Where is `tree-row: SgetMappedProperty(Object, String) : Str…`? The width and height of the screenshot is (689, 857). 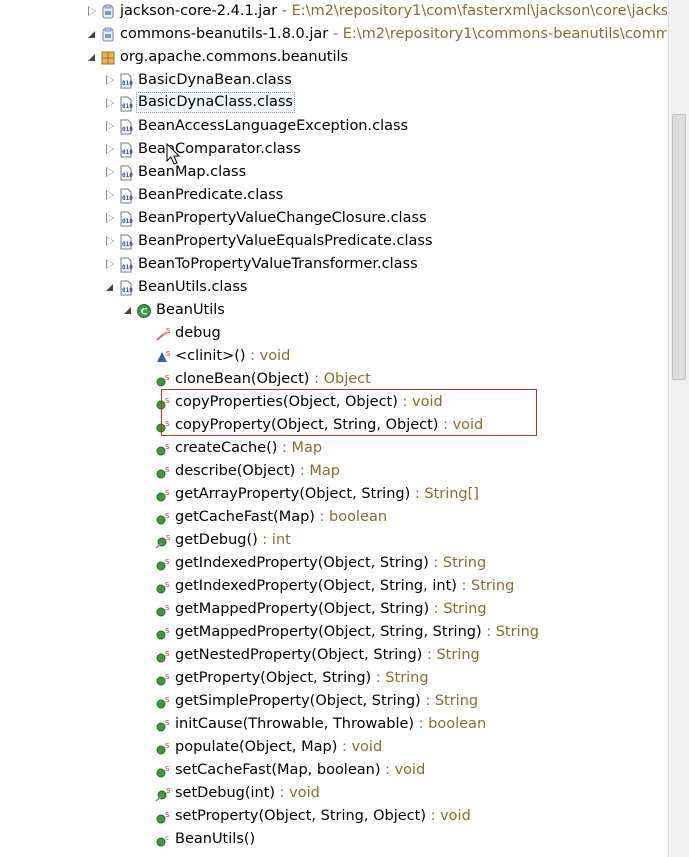 tree-row: SgetMappedProperty(Object, String) : Str… is located at coordinates (333, 609).